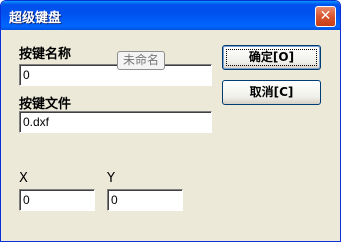  I want to click on key-file-input: 0.dxf, so click(115, 122).